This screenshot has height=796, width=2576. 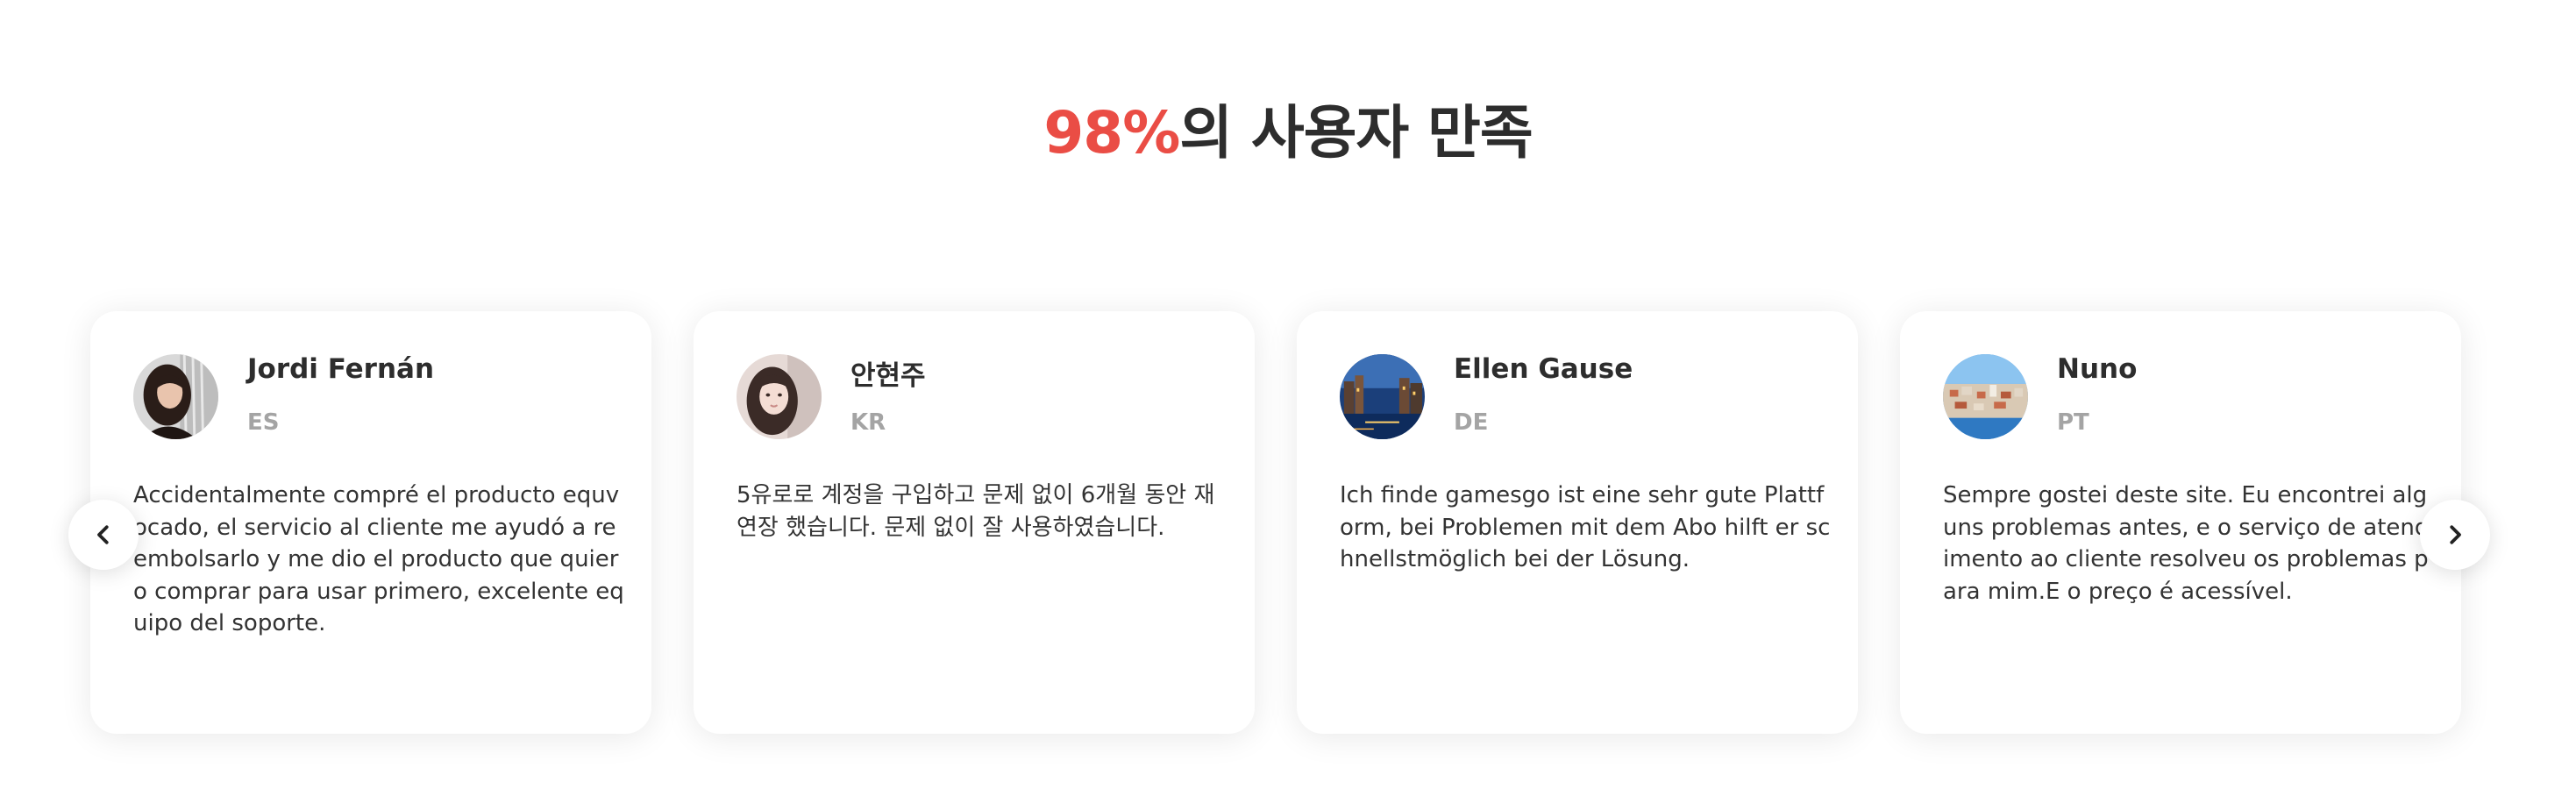 I want to click on reviewer-name: Nuno, so click(x=2097, y=369).